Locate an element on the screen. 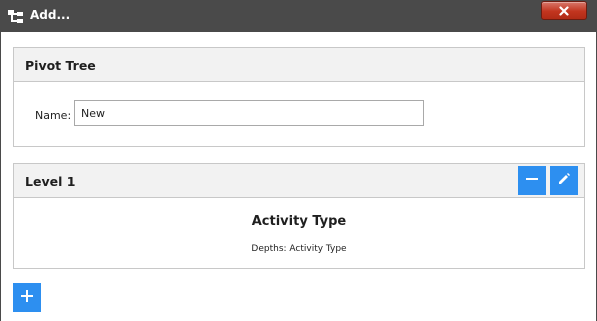 The width and height of the screenshot is (597, 321). close-button is located at coordinates (564, 10).